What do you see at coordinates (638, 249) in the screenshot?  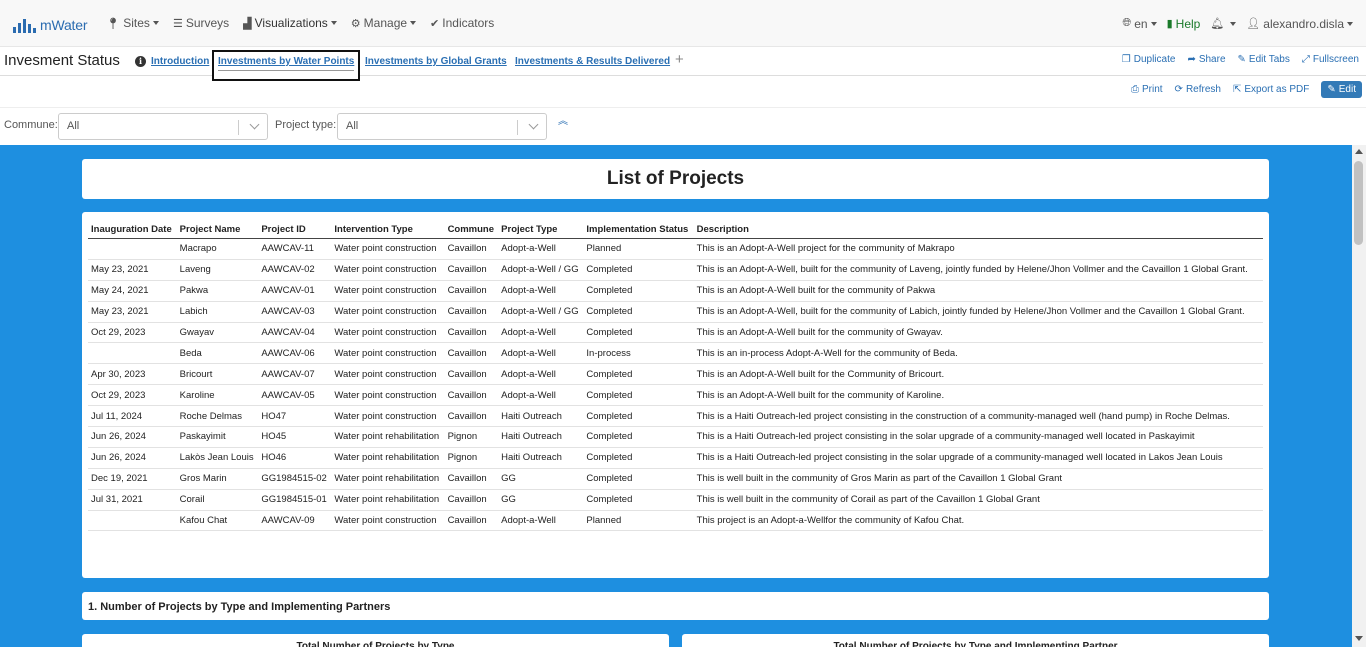 I see `table-cell: Planned` at bounding box center [638, 249].